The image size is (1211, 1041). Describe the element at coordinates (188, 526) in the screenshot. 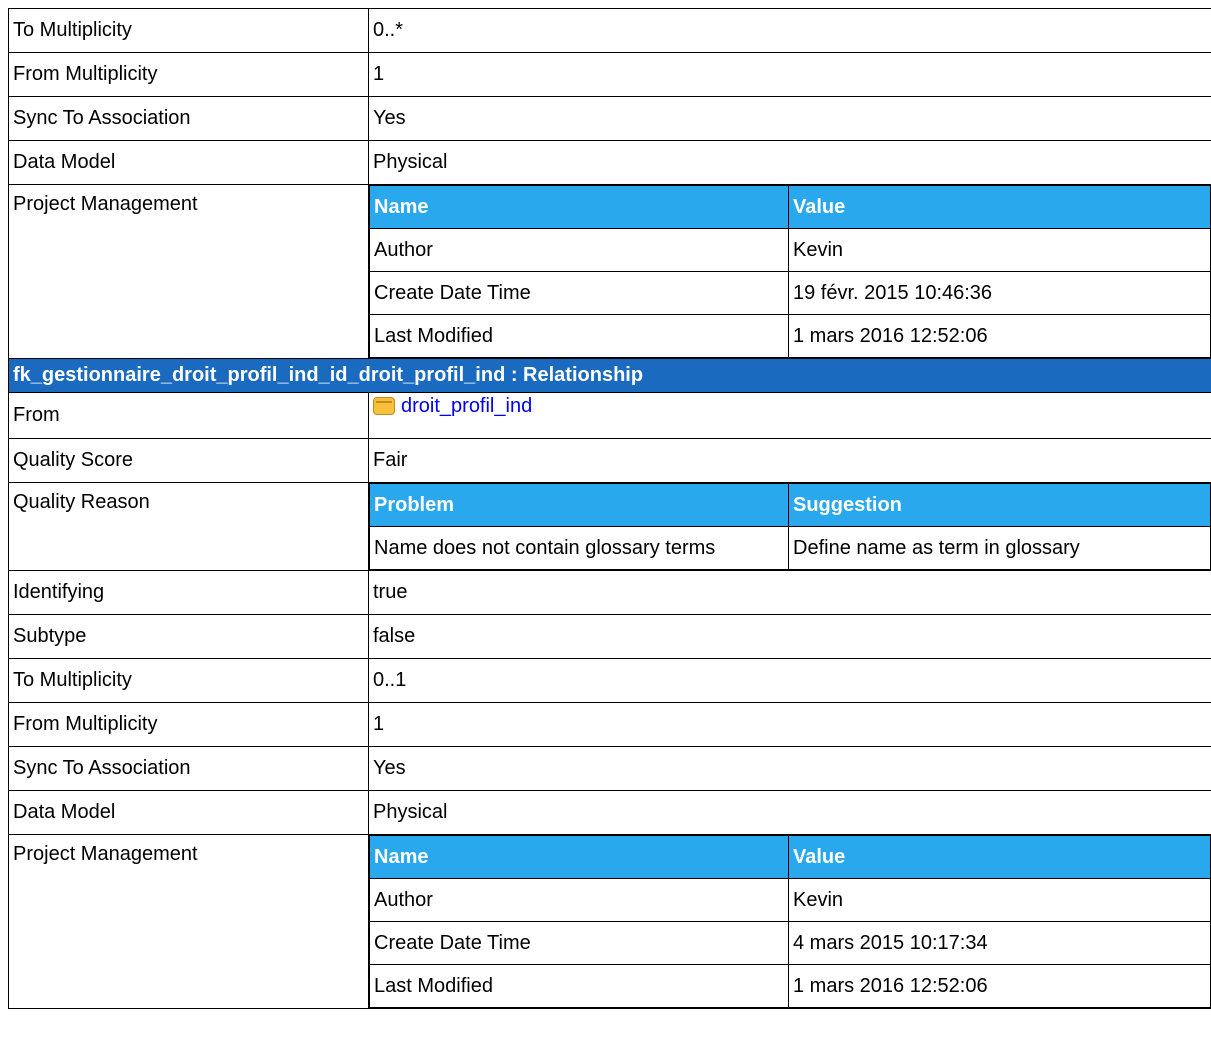

I see `property-label: Quality Reason` at that location.